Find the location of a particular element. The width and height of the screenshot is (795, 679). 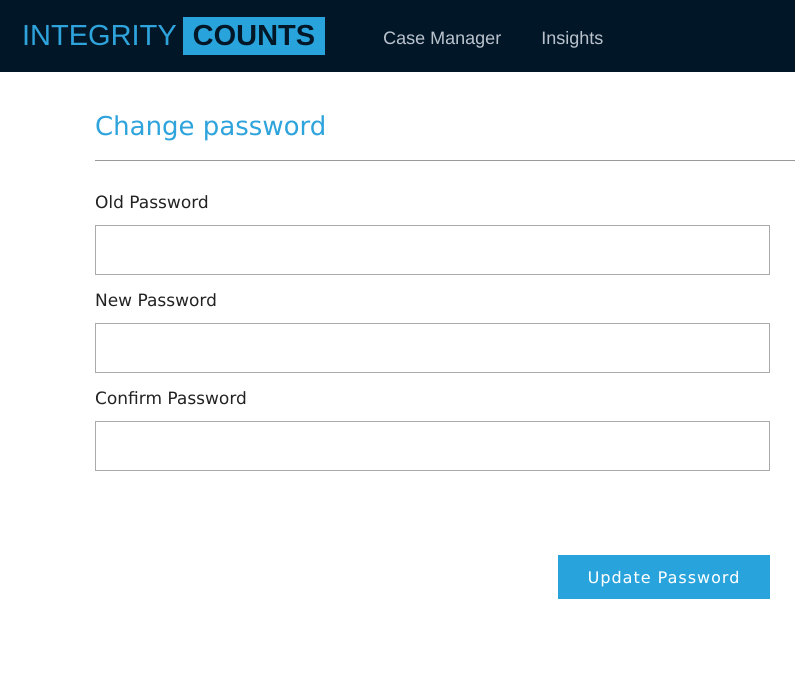

field-label: New Password is located at coordinates (156, 301).